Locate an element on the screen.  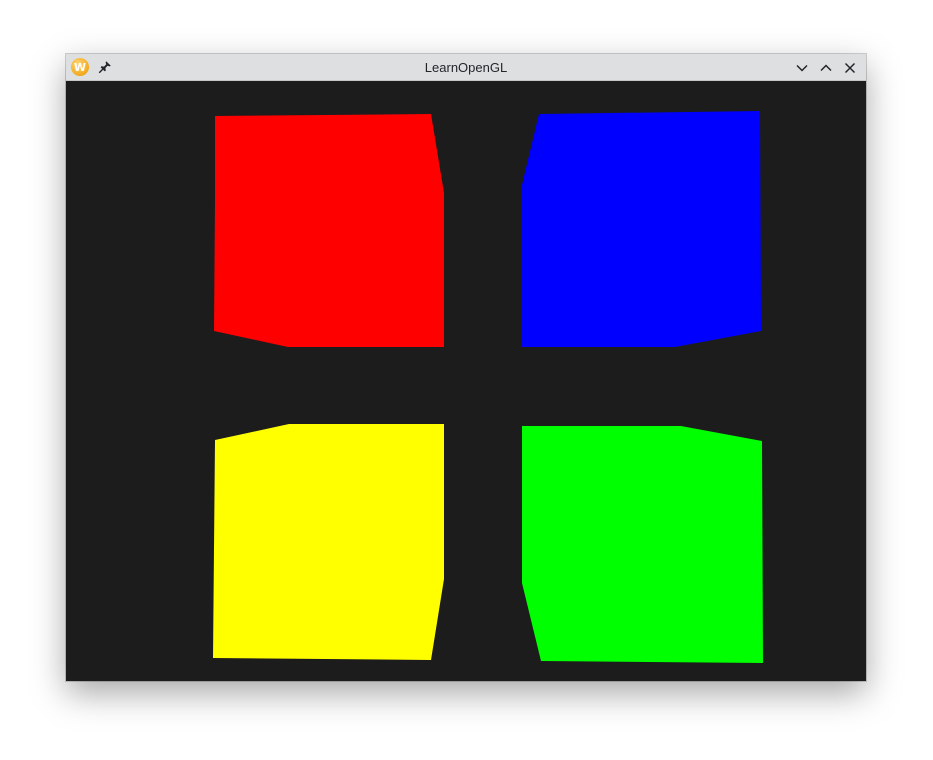
close-icon is located at coordinates (850, 68).